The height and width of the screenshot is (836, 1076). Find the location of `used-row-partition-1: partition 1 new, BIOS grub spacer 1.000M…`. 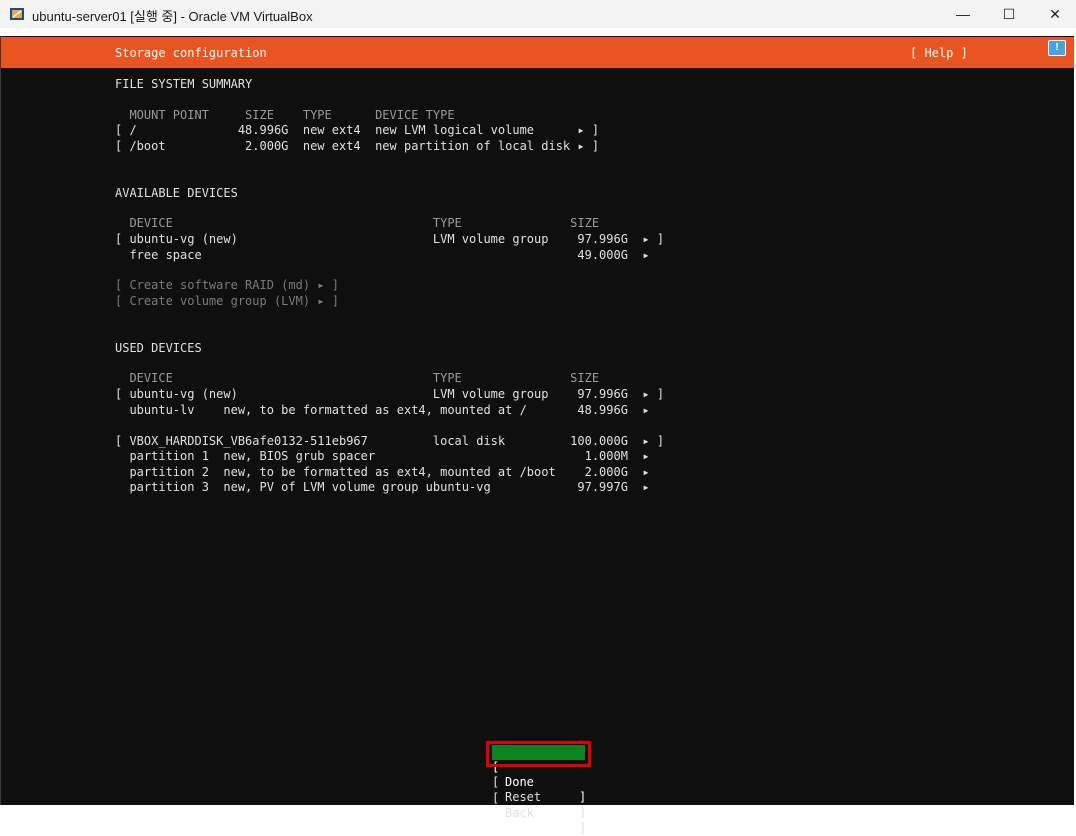

used-row-partition-1: partition 1 new, BIOS grub spacer 1.000M… is located at coordinates (382, 456).